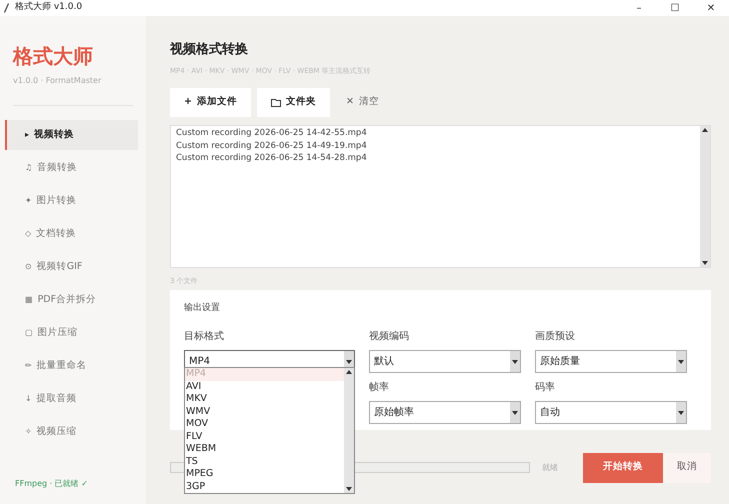 The width and height of the screenshot is (729, 504). I want to click on sidebar-item: ▸ 视频转换, so click(71, 135).